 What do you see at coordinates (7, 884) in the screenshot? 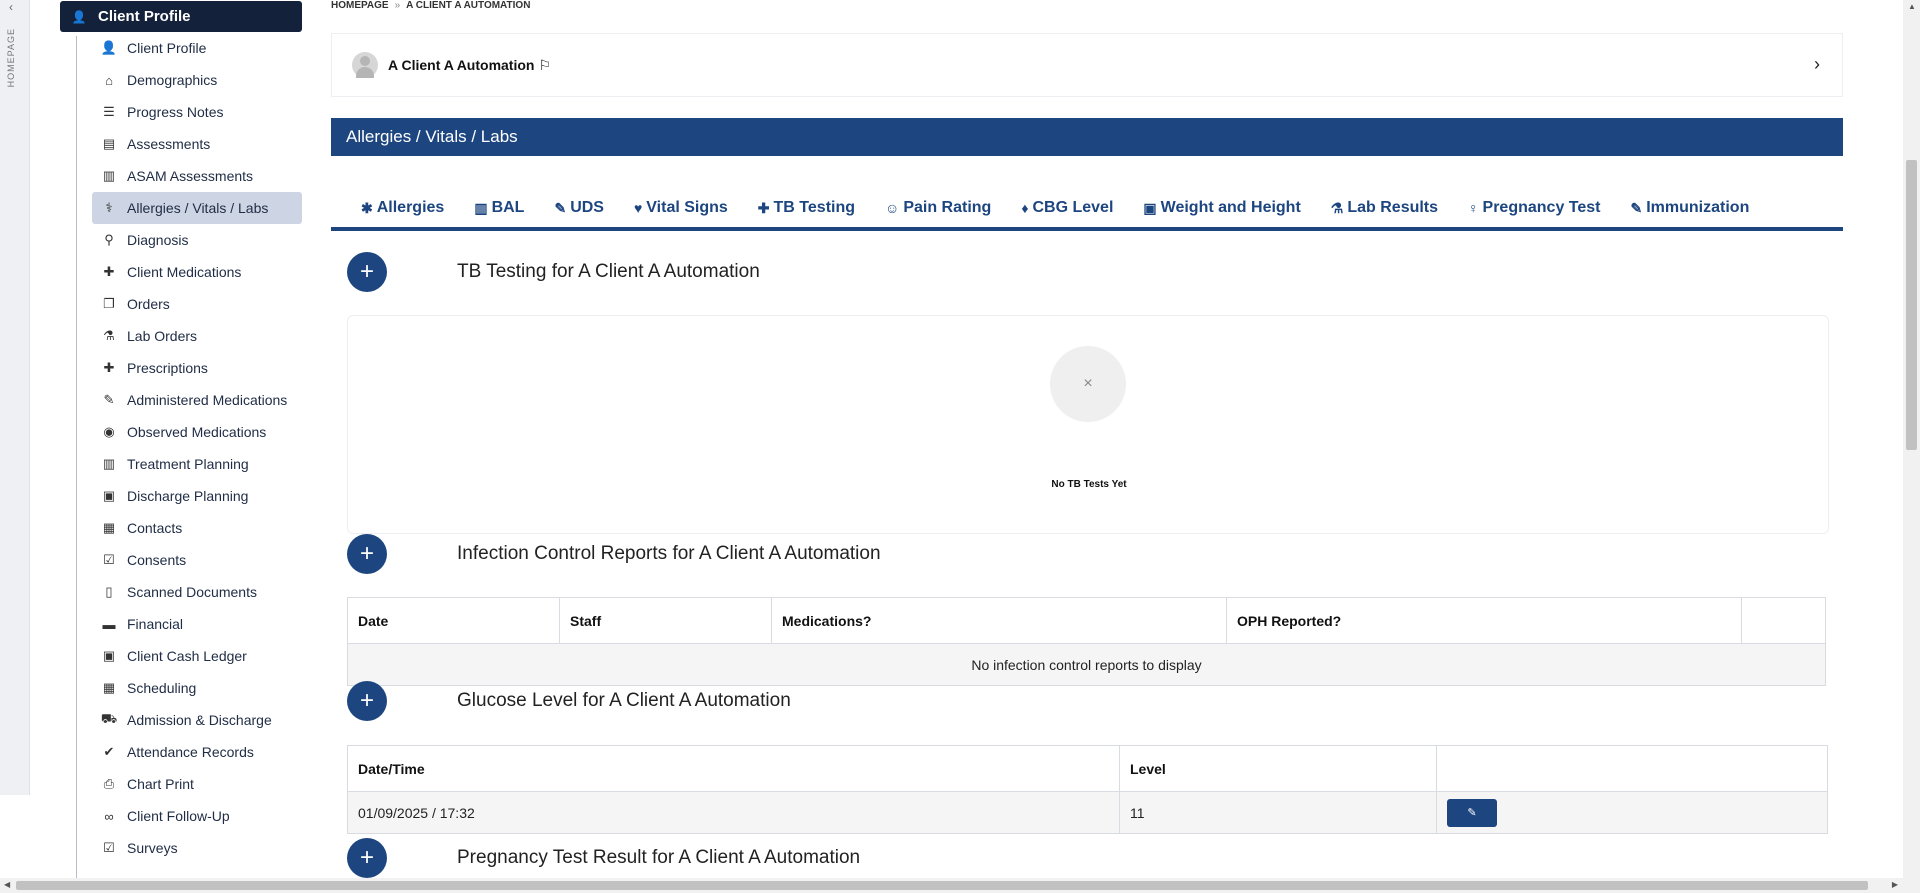
I see `scroll-left-icon: ◀` at bounding box center [7, 884].